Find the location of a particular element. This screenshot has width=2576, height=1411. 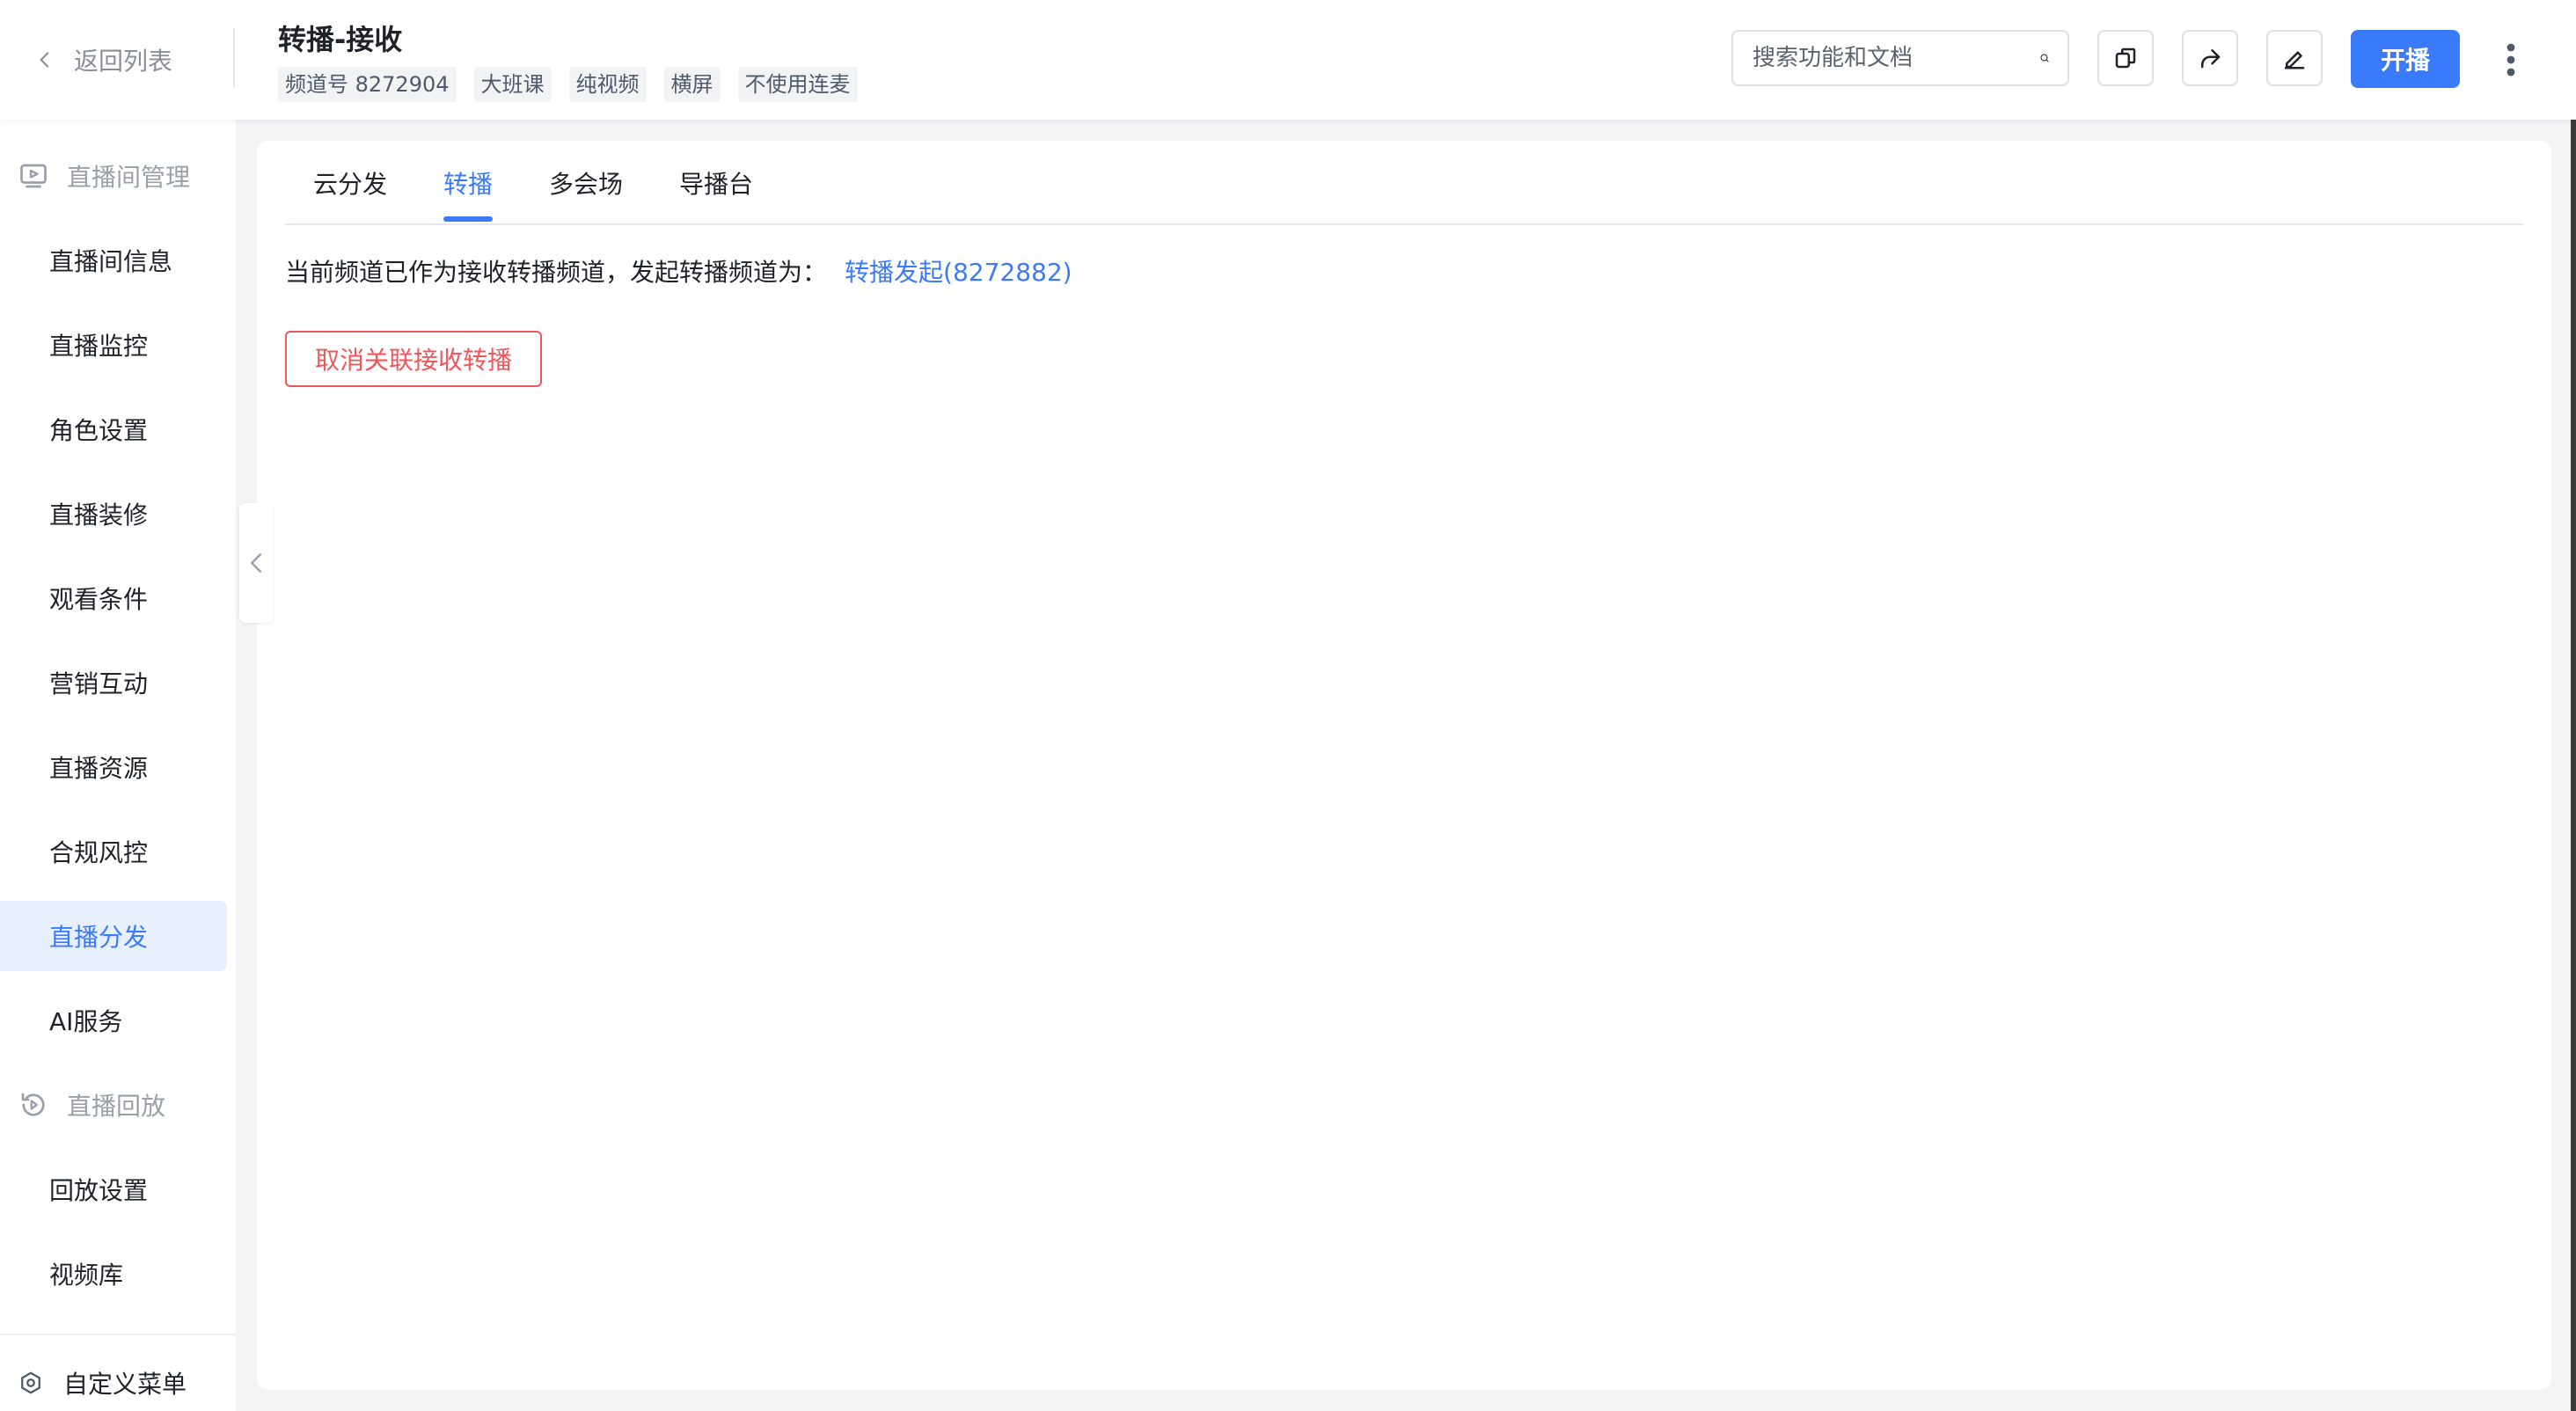

back-label: 返回列表 is located at coordinates (123, 61).